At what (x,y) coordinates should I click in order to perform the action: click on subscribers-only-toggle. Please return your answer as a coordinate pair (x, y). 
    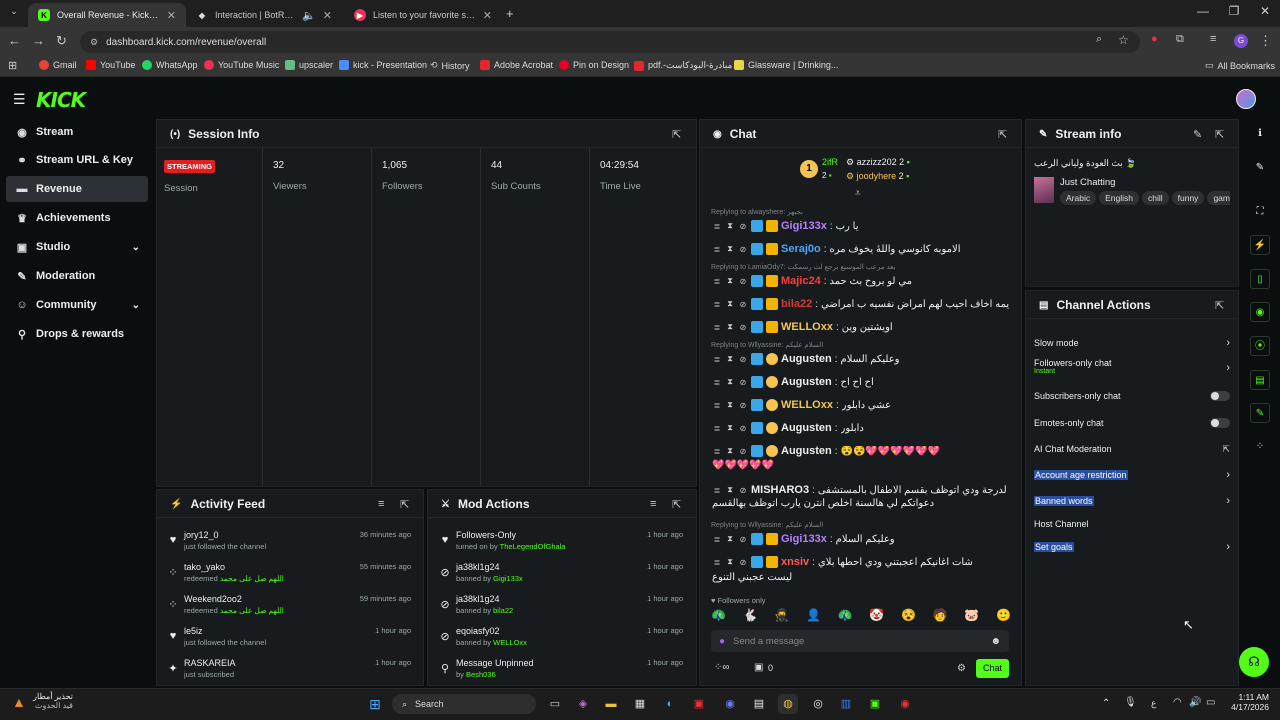
    Looking at the image, I should click on (1220, 396).